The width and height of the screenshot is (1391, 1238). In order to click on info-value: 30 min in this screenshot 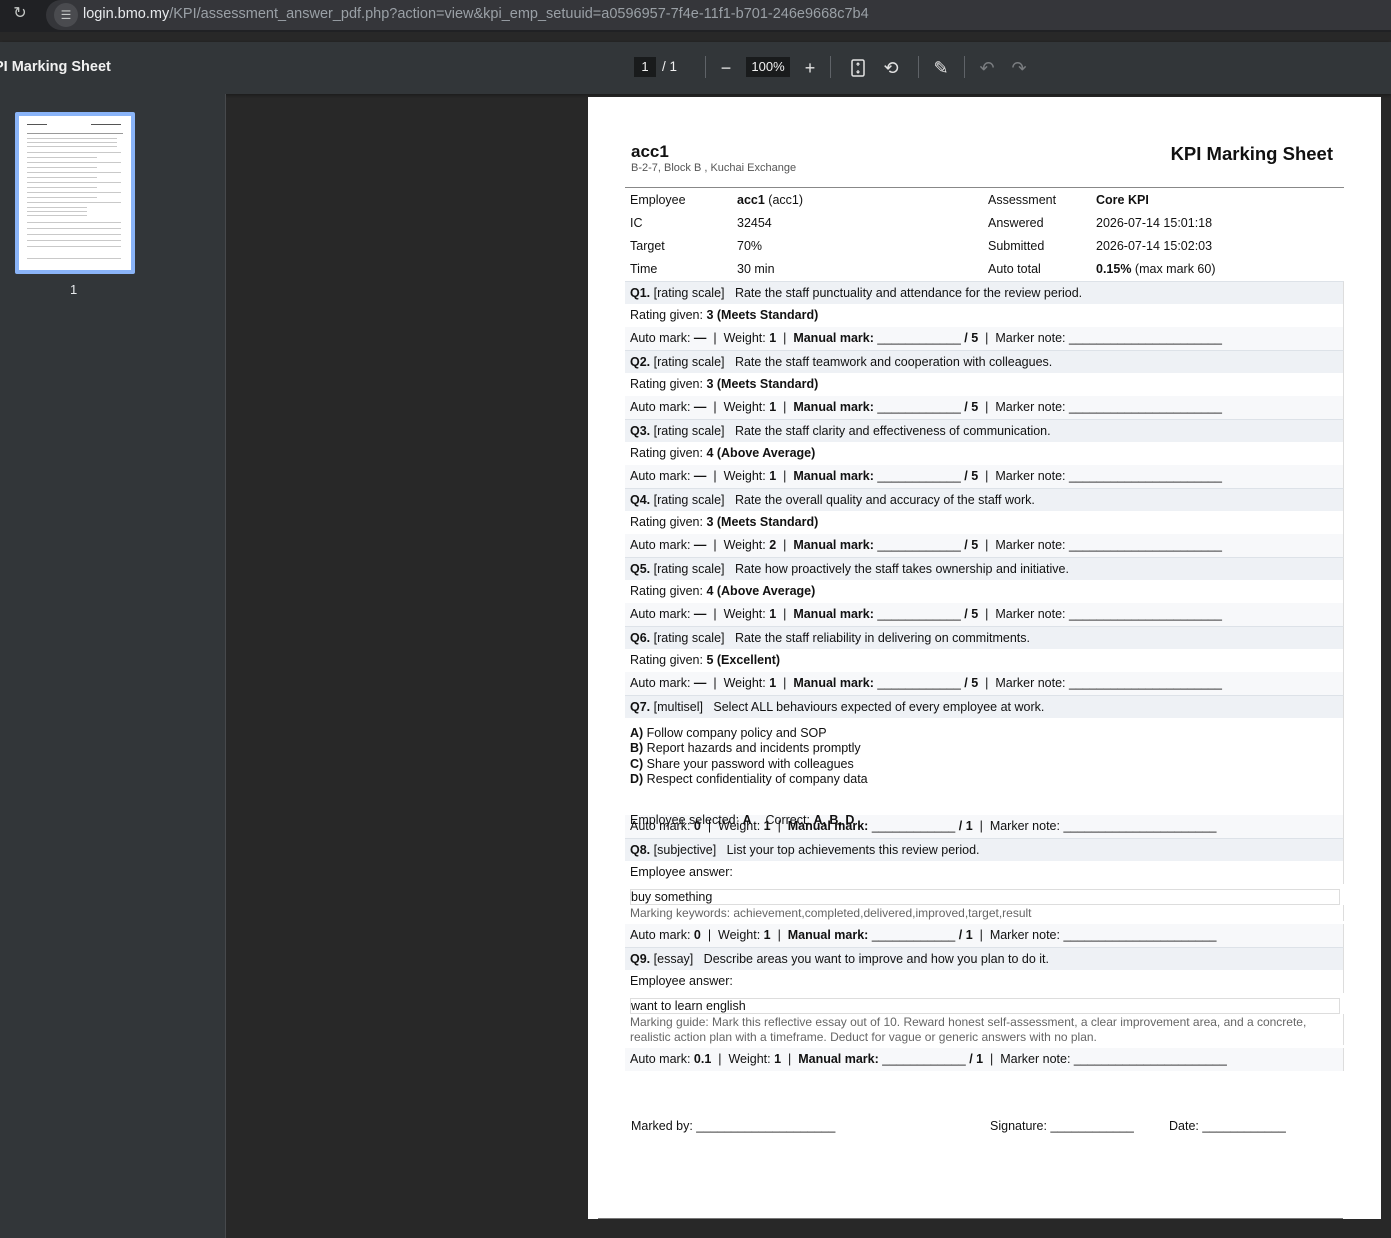, I will do `click(756, 269)`.